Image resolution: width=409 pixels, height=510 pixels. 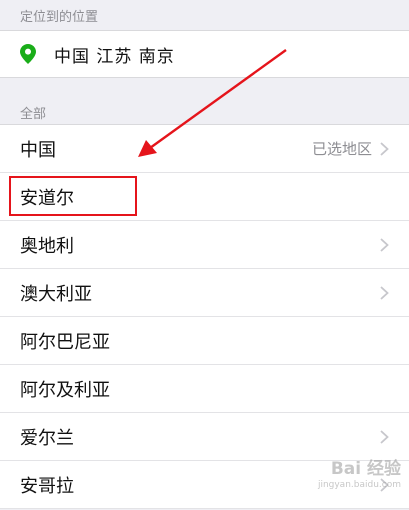 What do you see at coordinates (33, 114) in the screenshot?
I see `all-section-header: 全部` at bounding box center [33, 114].